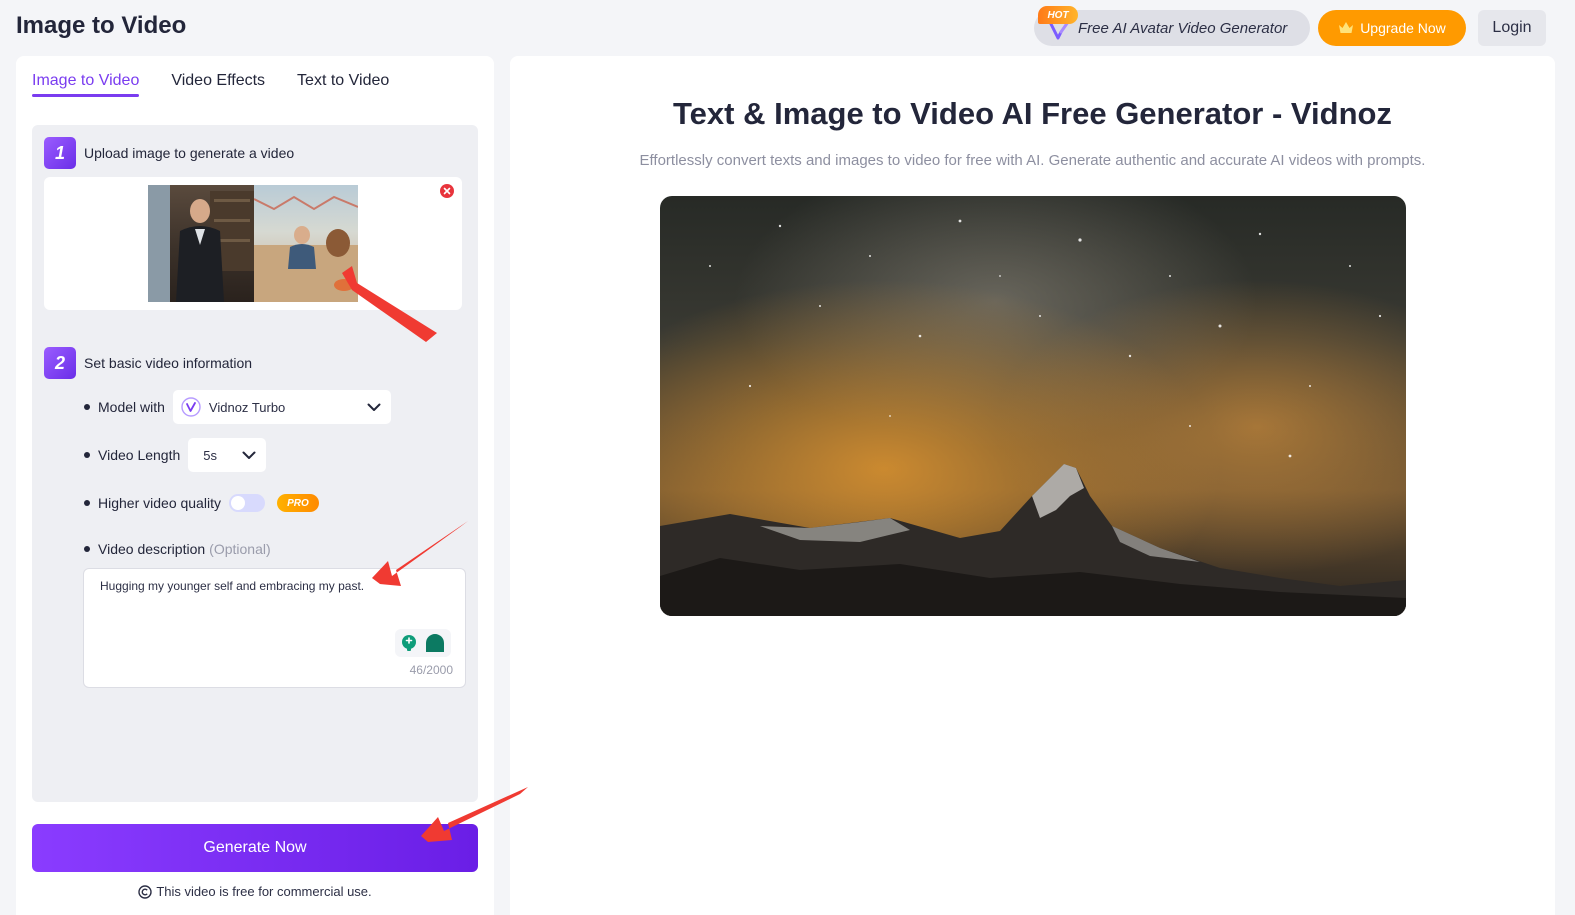 The image size is (1575, 915). Describe the element at coordinates (297, 503) in the screenshot. I see `pro-badge: PRO` at that location.